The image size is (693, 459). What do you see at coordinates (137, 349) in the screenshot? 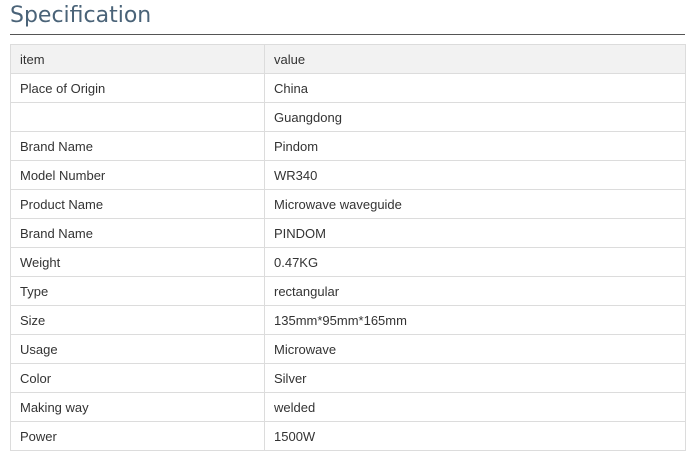
I see `row-item-cell: Usage` at bounding box center [137, 349].